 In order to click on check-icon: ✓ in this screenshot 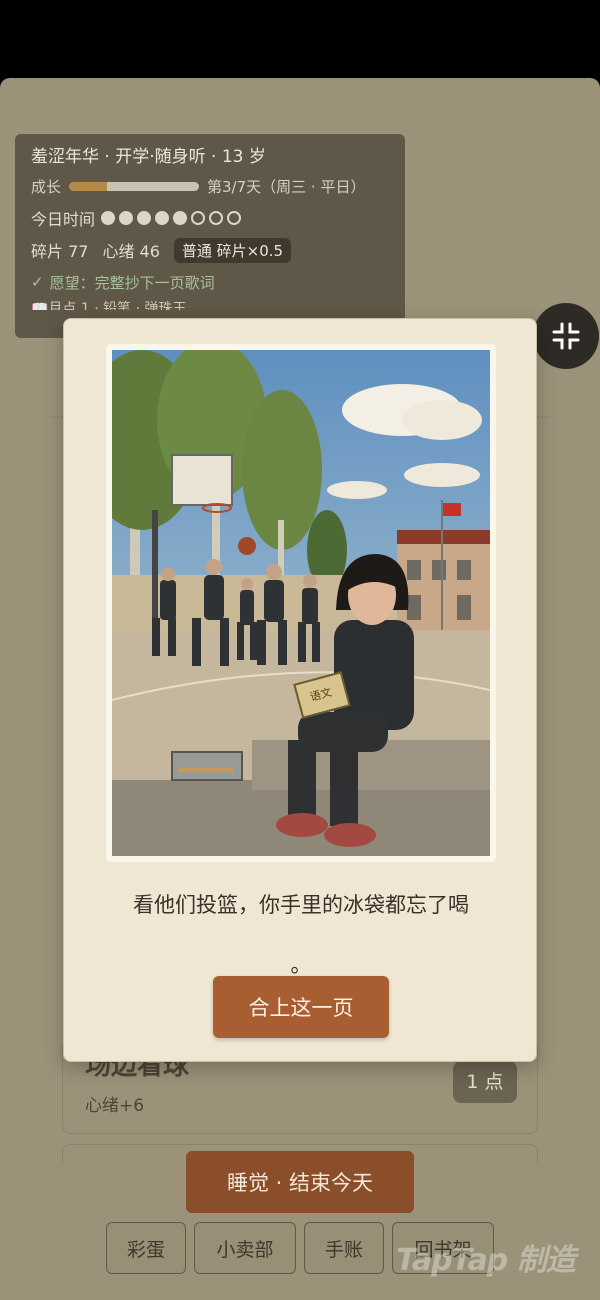, I will do `click(37, 282)`.